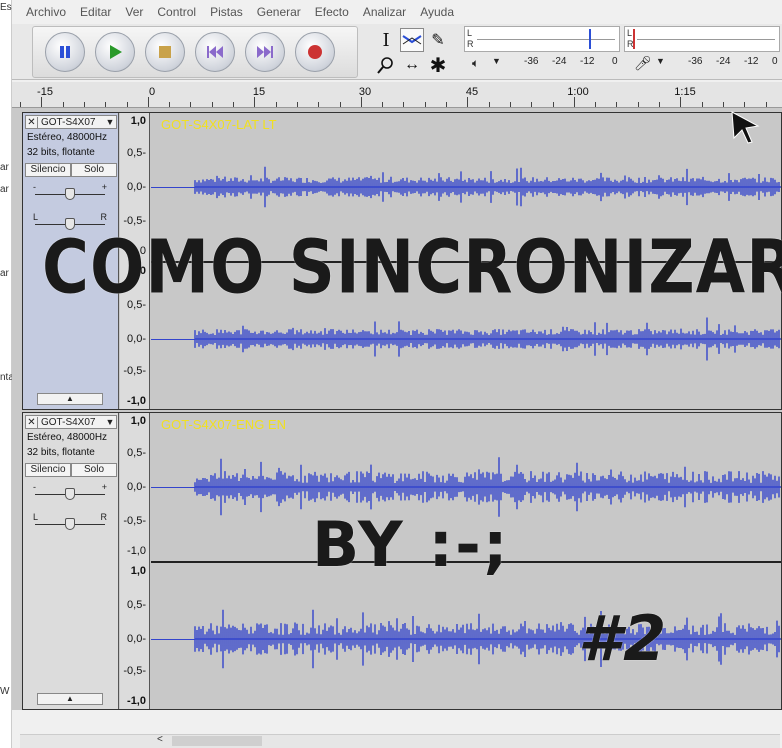 This screenshot has width=782, height=748. I want to click on pencil-icon: ✎, so click(438, 40).